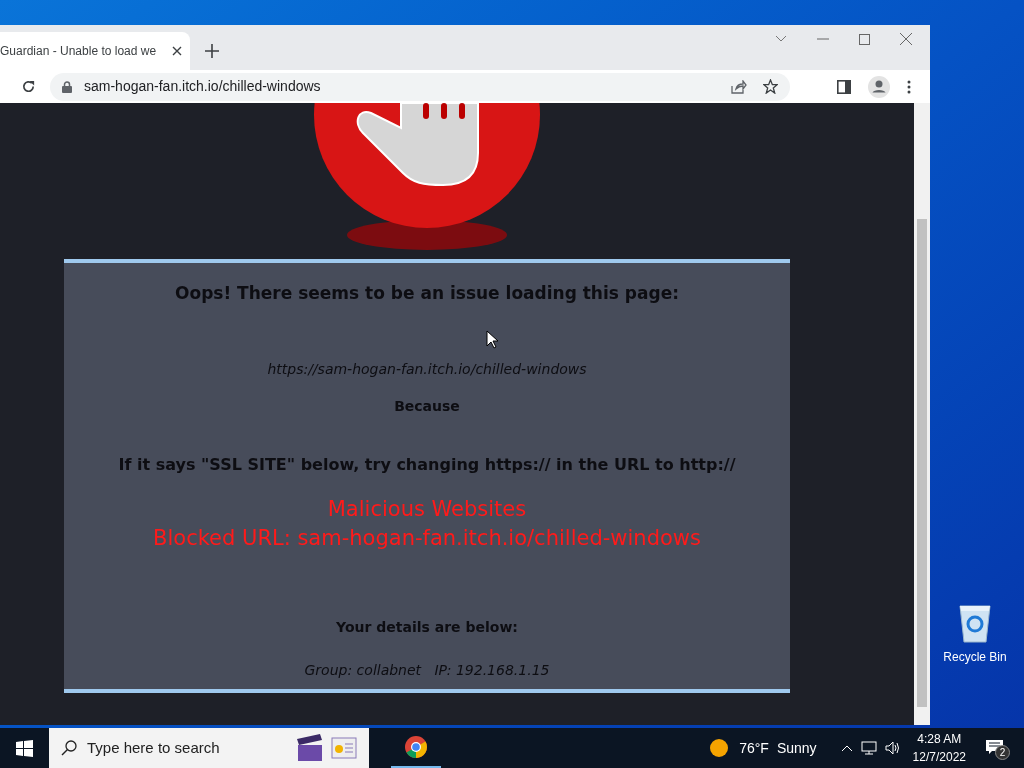 The width and height of the screenshot is (1024, 768). Describe the element at coordinates (939, 748) in the screenshot. I see `clock: 4:28 AM 12/7/2022` at that location.